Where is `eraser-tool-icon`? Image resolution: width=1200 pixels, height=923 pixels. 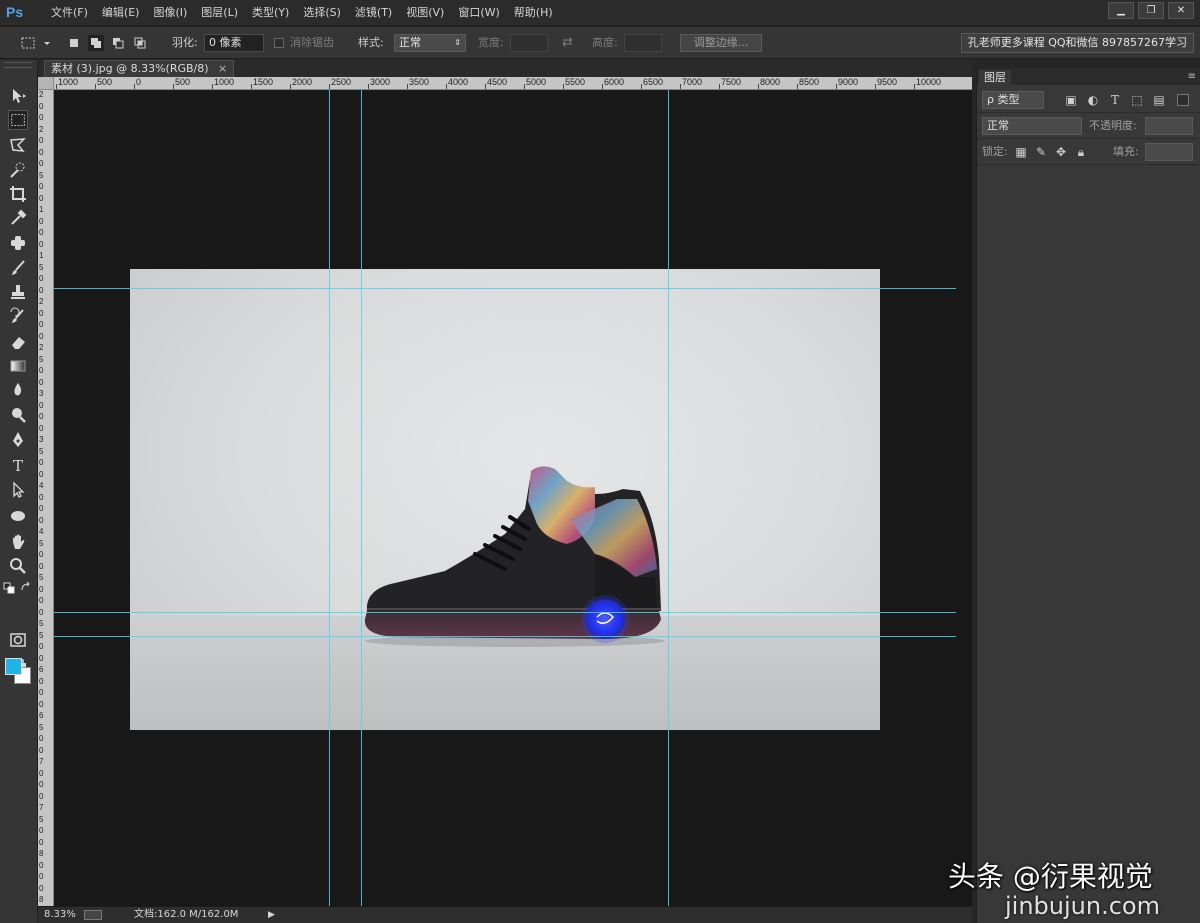
eraser-tool-icon is located at coordinates (18, 342).